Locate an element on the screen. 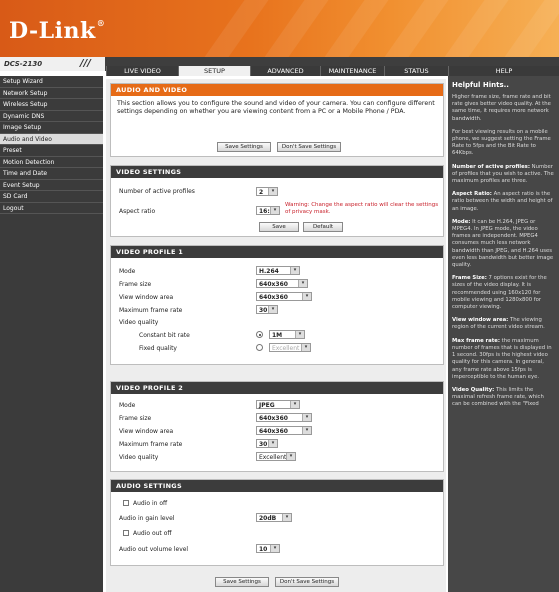 This screenshot has height=592, width=559. tab-live-video: LIVE VIDEO is located at coordinates (142, 71).